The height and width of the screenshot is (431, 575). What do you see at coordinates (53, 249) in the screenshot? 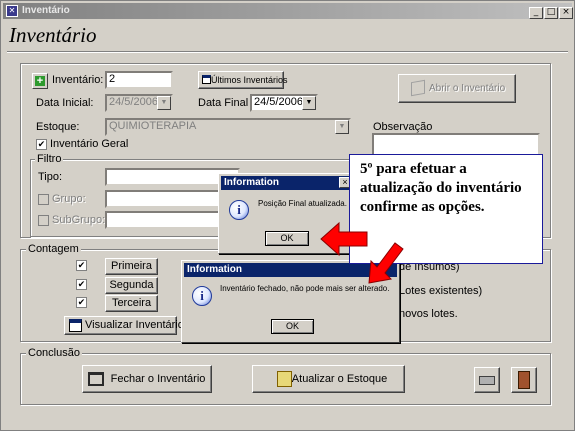
I see `contagem-label: Contagem` at bounding box center [53, 249].